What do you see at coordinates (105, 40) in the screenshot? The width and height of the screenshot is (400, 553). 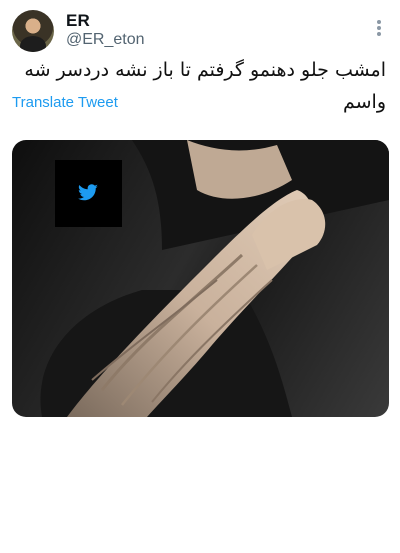 I see `user-handle: @ER_eton` at bounding box center [105, 40].